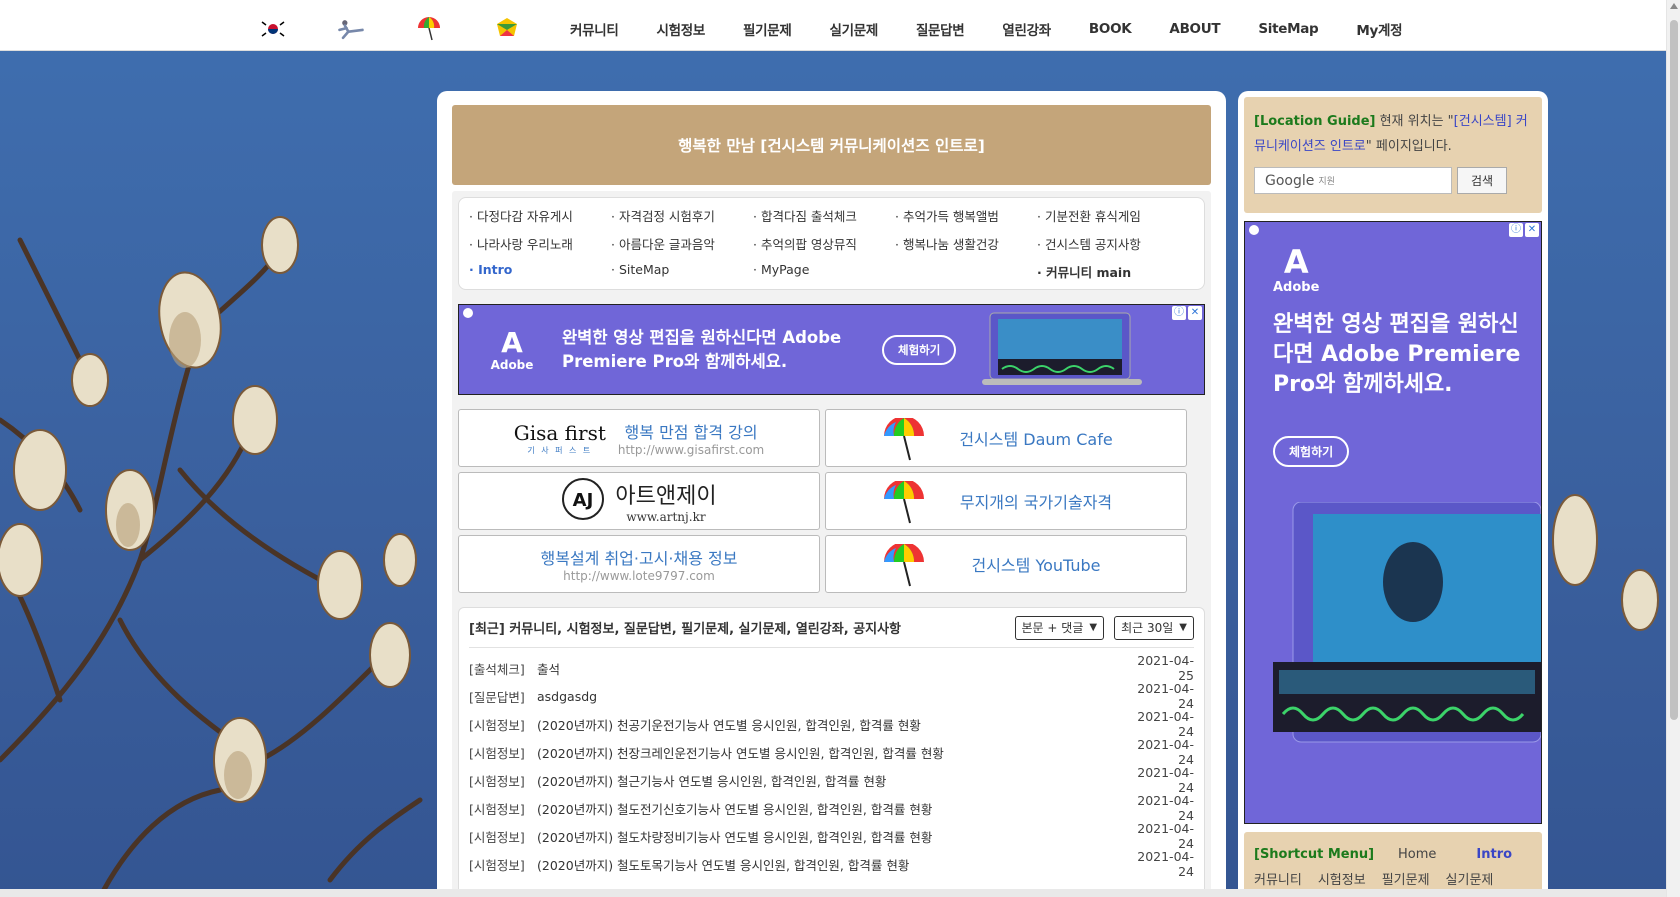 The image size is (1680, 897). Describe the element at coordinates (824, 271) in the screenshot. I see `link-mypage: · MyPage` at that location.